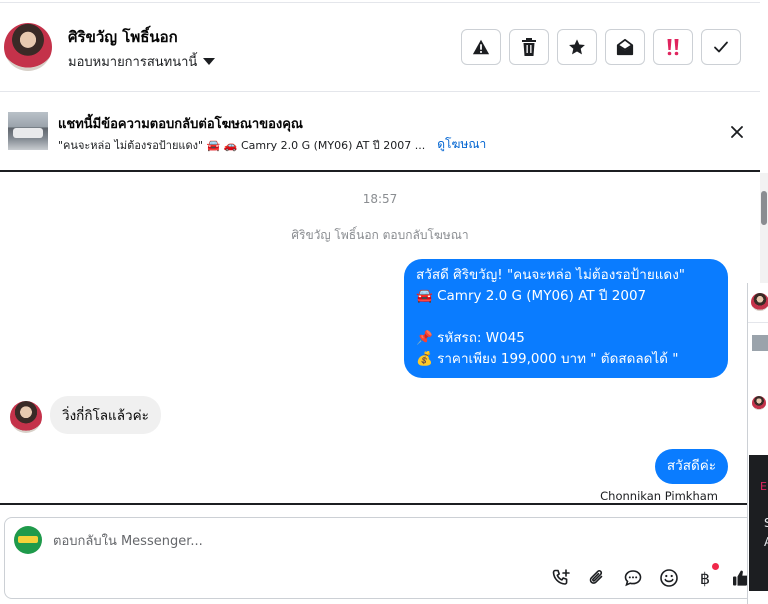 The image size is (768, 604). I want to click on message-timestamp: 18:57, so click(380, 199).